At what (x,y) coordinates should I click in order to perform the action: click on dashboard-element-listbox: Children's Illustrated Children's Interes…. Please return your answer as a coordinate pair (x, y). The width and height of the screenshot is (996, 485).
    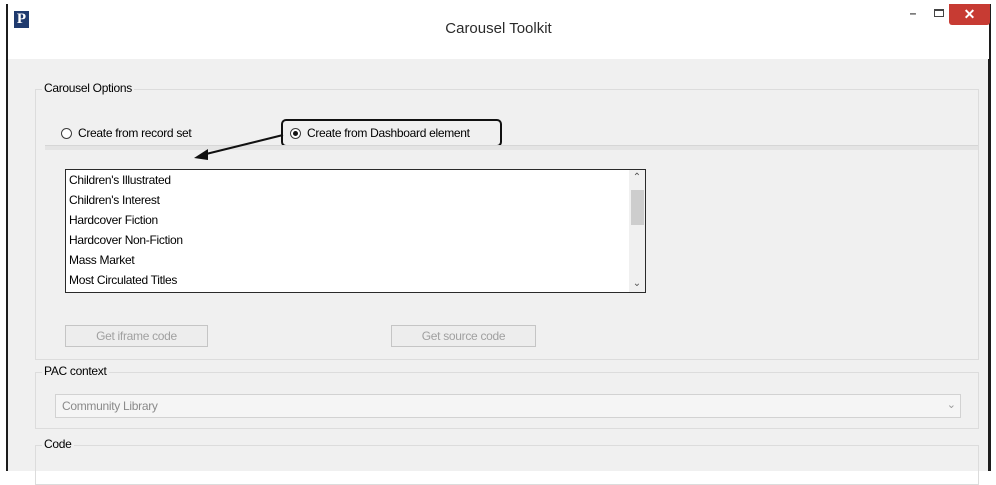
    Looking at the image, I should click on (355, 231).